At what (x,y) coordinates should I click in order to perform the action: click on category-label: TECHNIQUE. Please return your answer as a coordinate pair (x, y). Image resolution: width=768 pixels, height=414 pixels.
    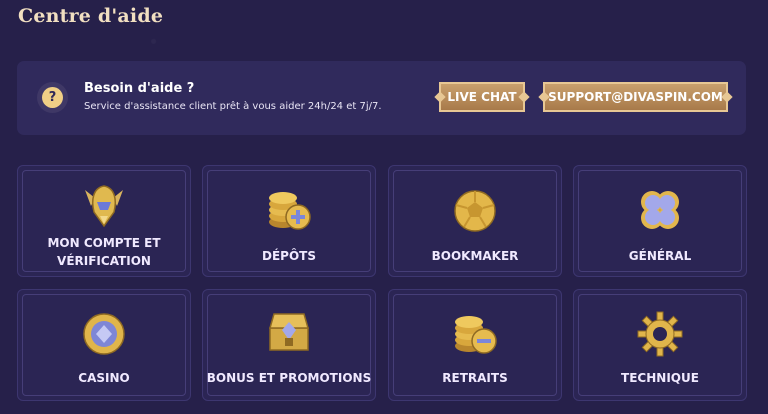
    Looking at the image, I should click on (660, 378).